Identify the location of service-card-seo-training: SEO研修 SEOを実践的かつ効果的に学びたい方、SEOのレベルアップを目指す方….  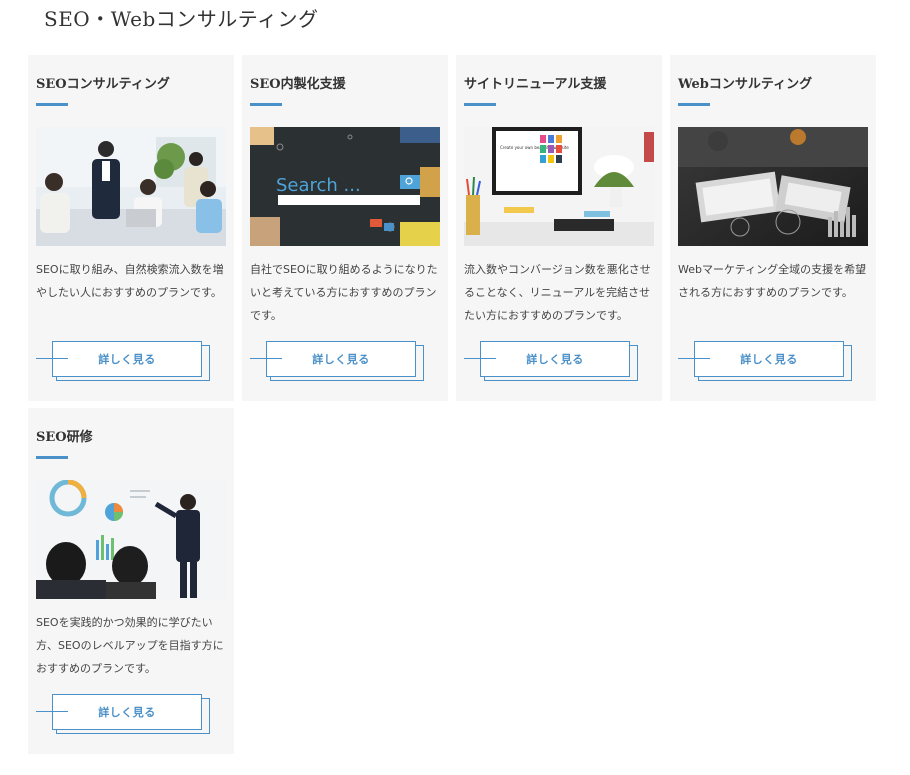
(131, 581).